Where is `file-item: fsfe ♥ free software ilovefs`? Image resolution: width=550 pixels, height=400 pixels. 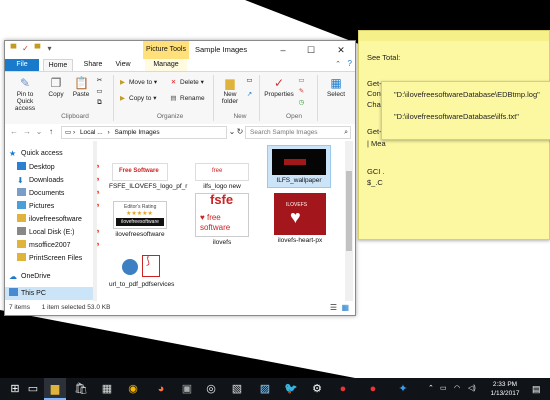 file-item: fsfe ♥ free software ilovefs is located at coordinates (222, 220).